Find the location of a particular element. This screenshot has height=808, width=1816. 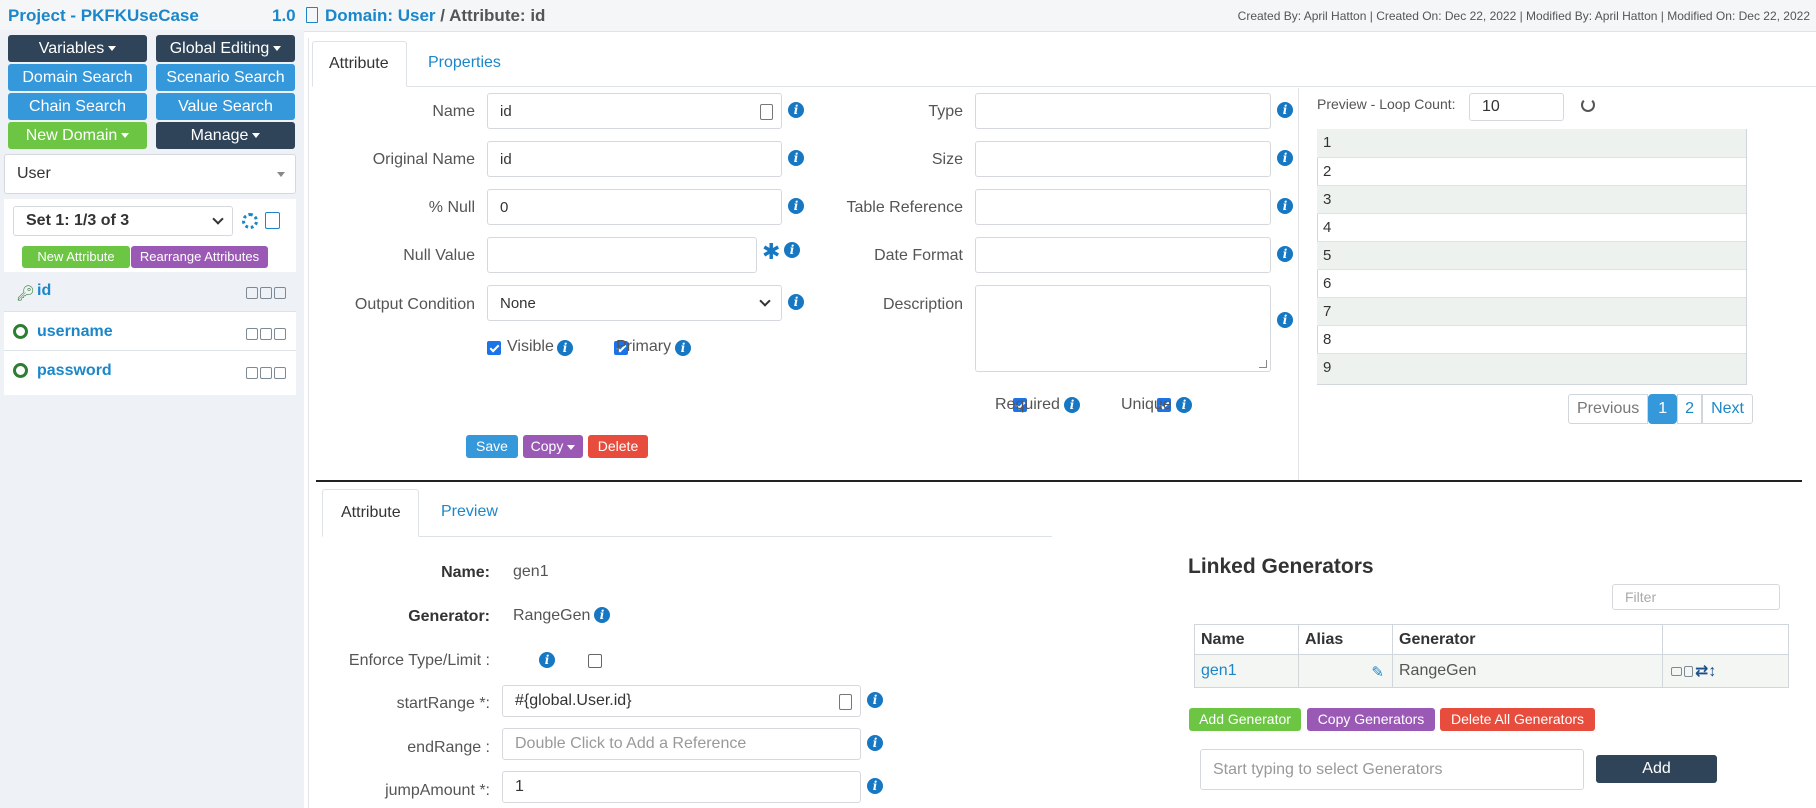

caret-down-icon is located at coordinates (571, 447).